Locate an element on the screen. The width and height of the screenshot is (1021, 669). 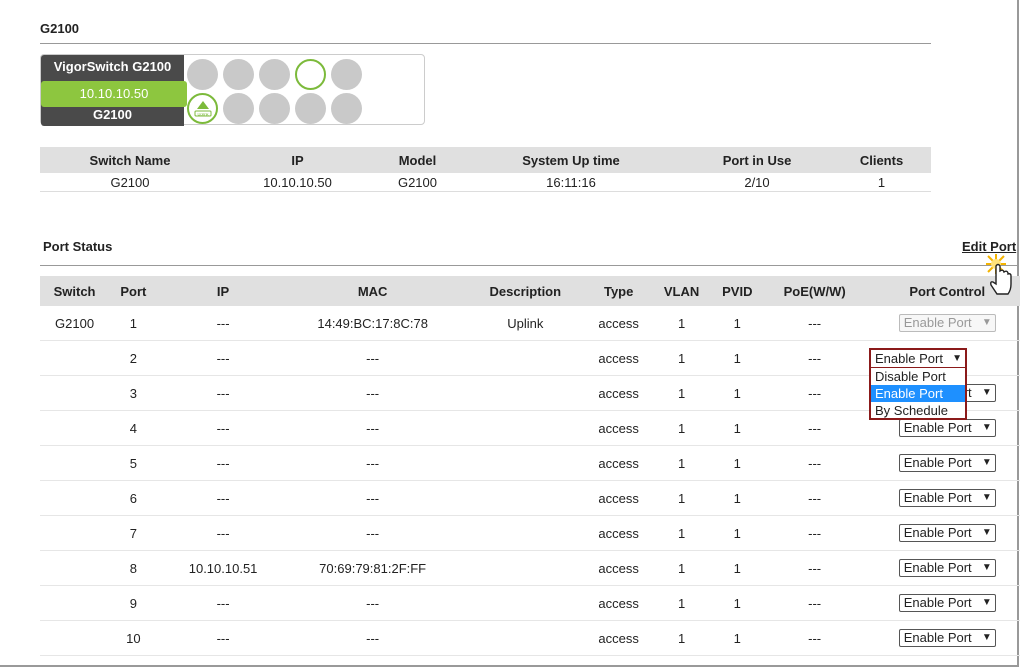
port-header-poe: PoE(W/W) is located at coordinates (814, 291).